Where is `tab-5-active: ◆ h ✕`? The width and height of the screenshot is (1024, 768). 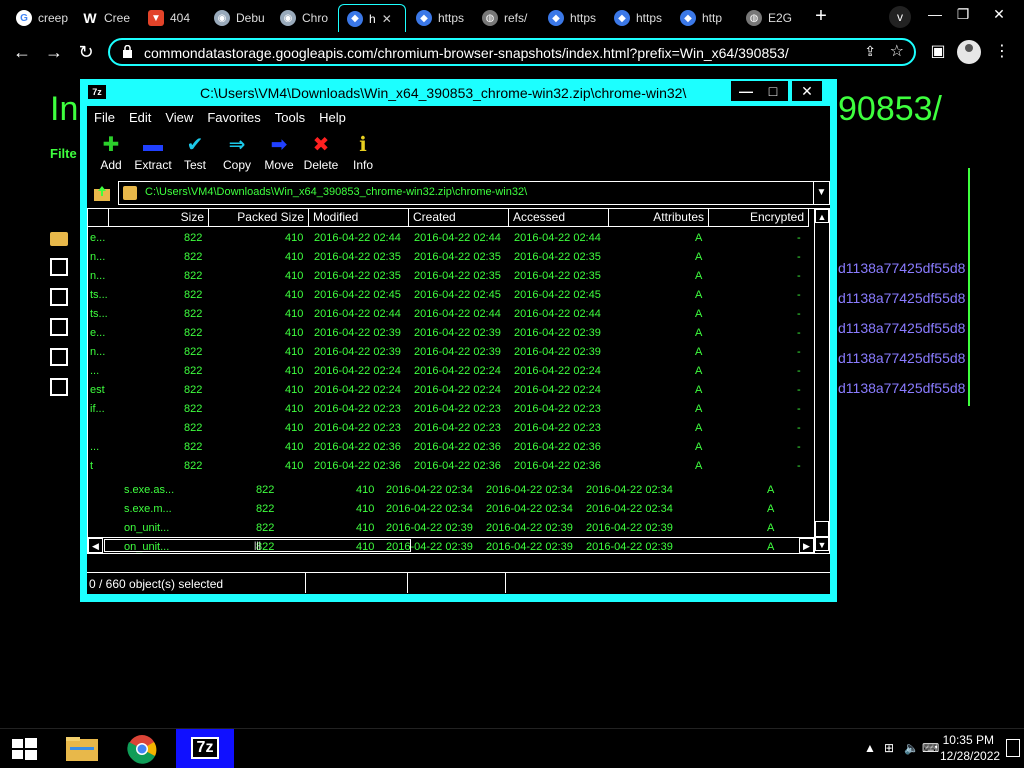
tab-5-active: ◆ h ✕ is located at coordinates (372, 18).